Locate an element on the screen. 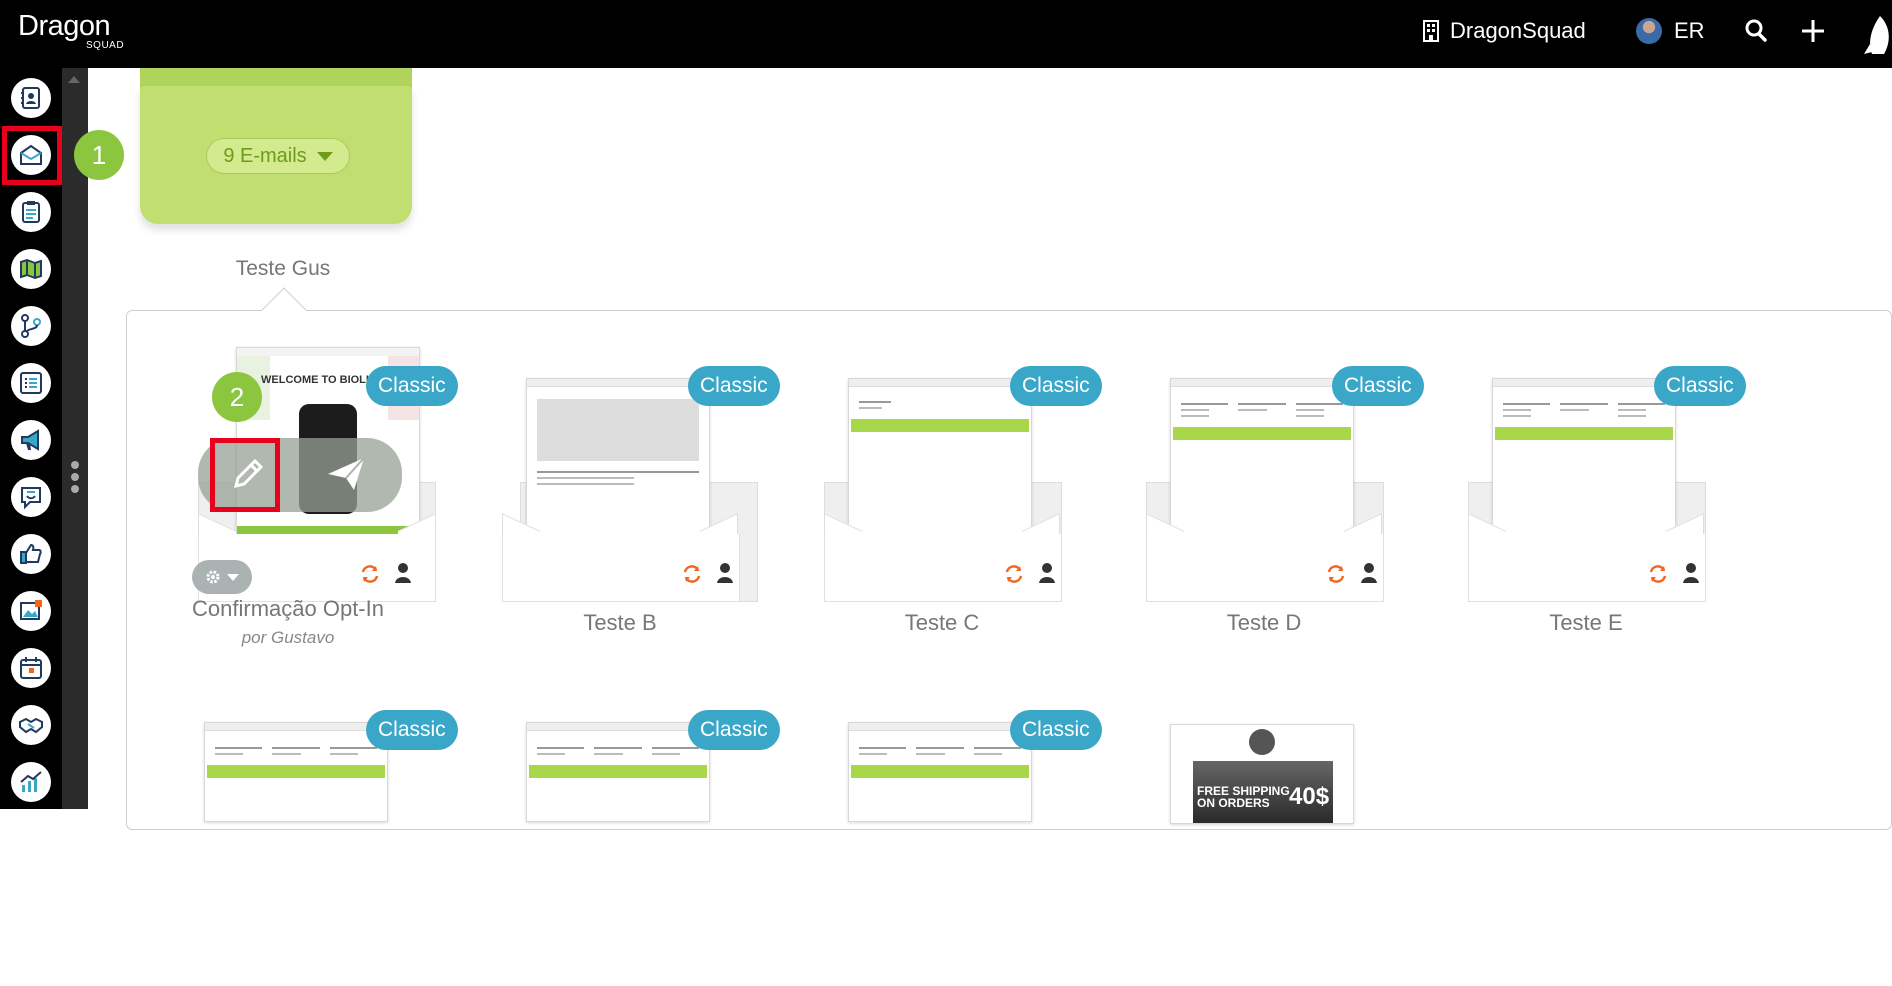  sidebar-item-forms is located at coordinates (31, 212).